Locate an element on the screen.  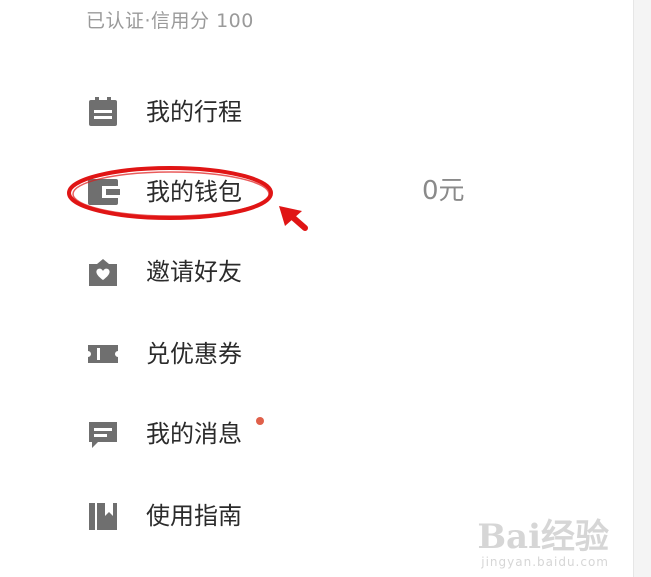
verification-status: 已认证·信用分 100 is located at coordinates (170, 21).